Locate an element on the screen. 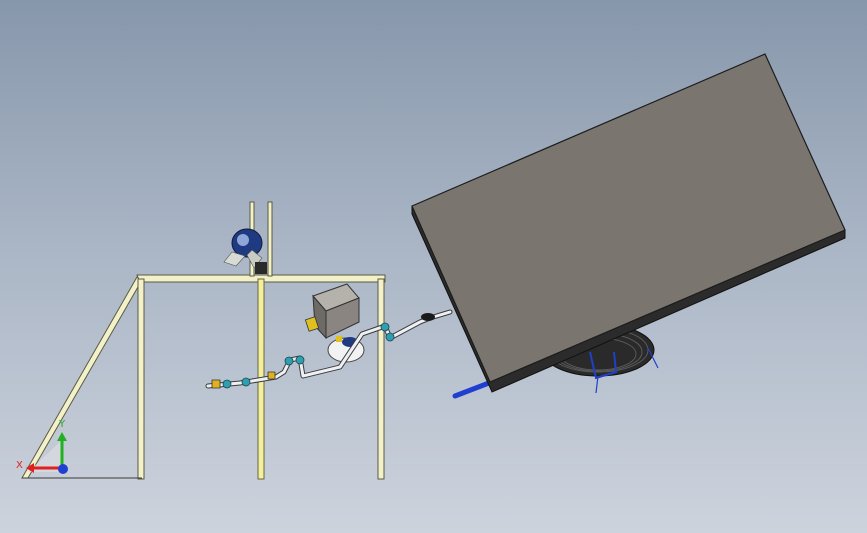 The image size is (867, 533). z-axis-marker is located at coordinates (63, 469).